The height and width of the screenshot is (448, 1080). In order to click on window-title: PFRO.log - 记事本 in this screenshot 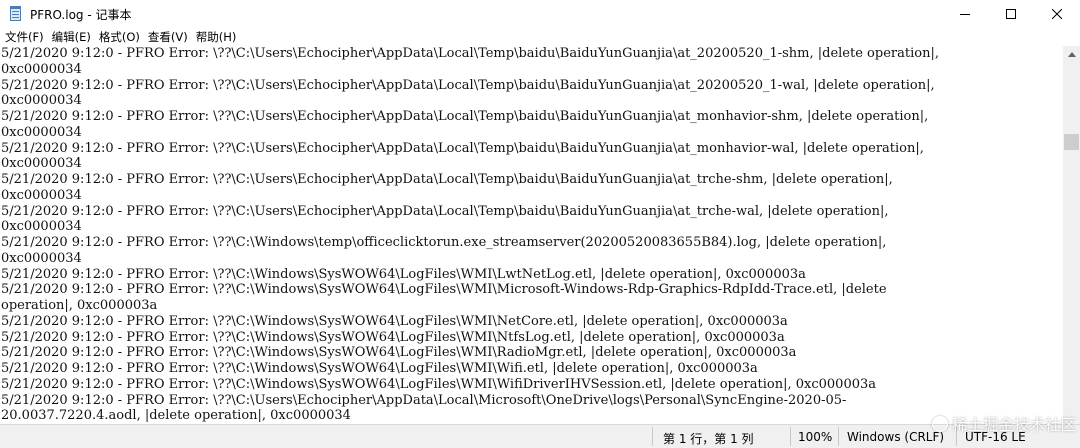, I will do `click(81, 14)`.